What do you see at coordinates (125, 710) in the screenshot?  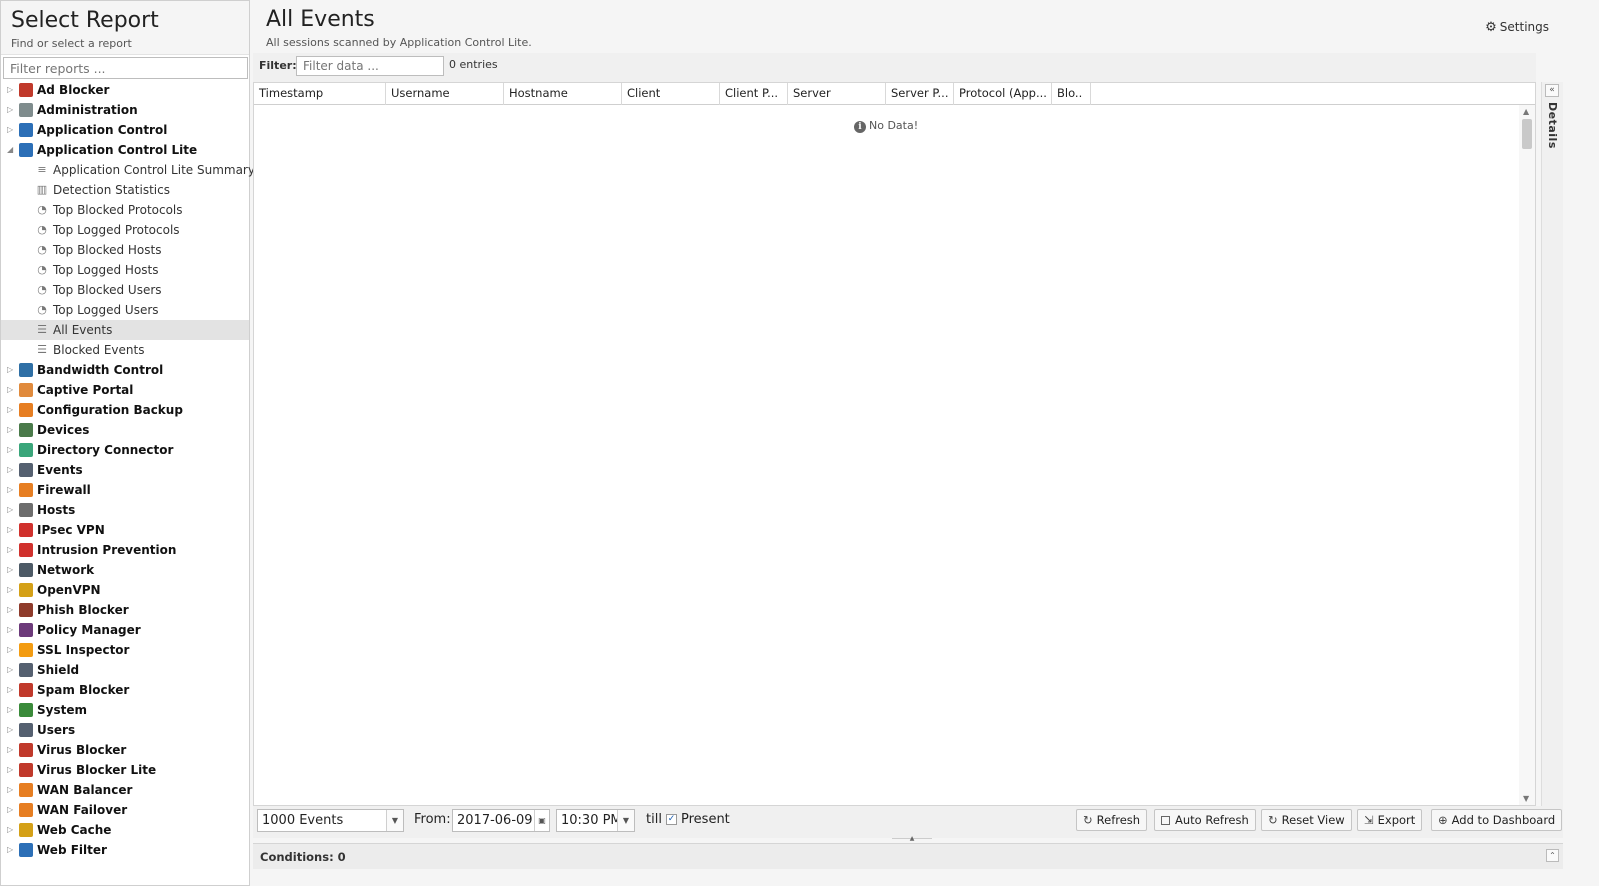 I see `tree-node-system: ▷ System` at bounding box center [125, 710].